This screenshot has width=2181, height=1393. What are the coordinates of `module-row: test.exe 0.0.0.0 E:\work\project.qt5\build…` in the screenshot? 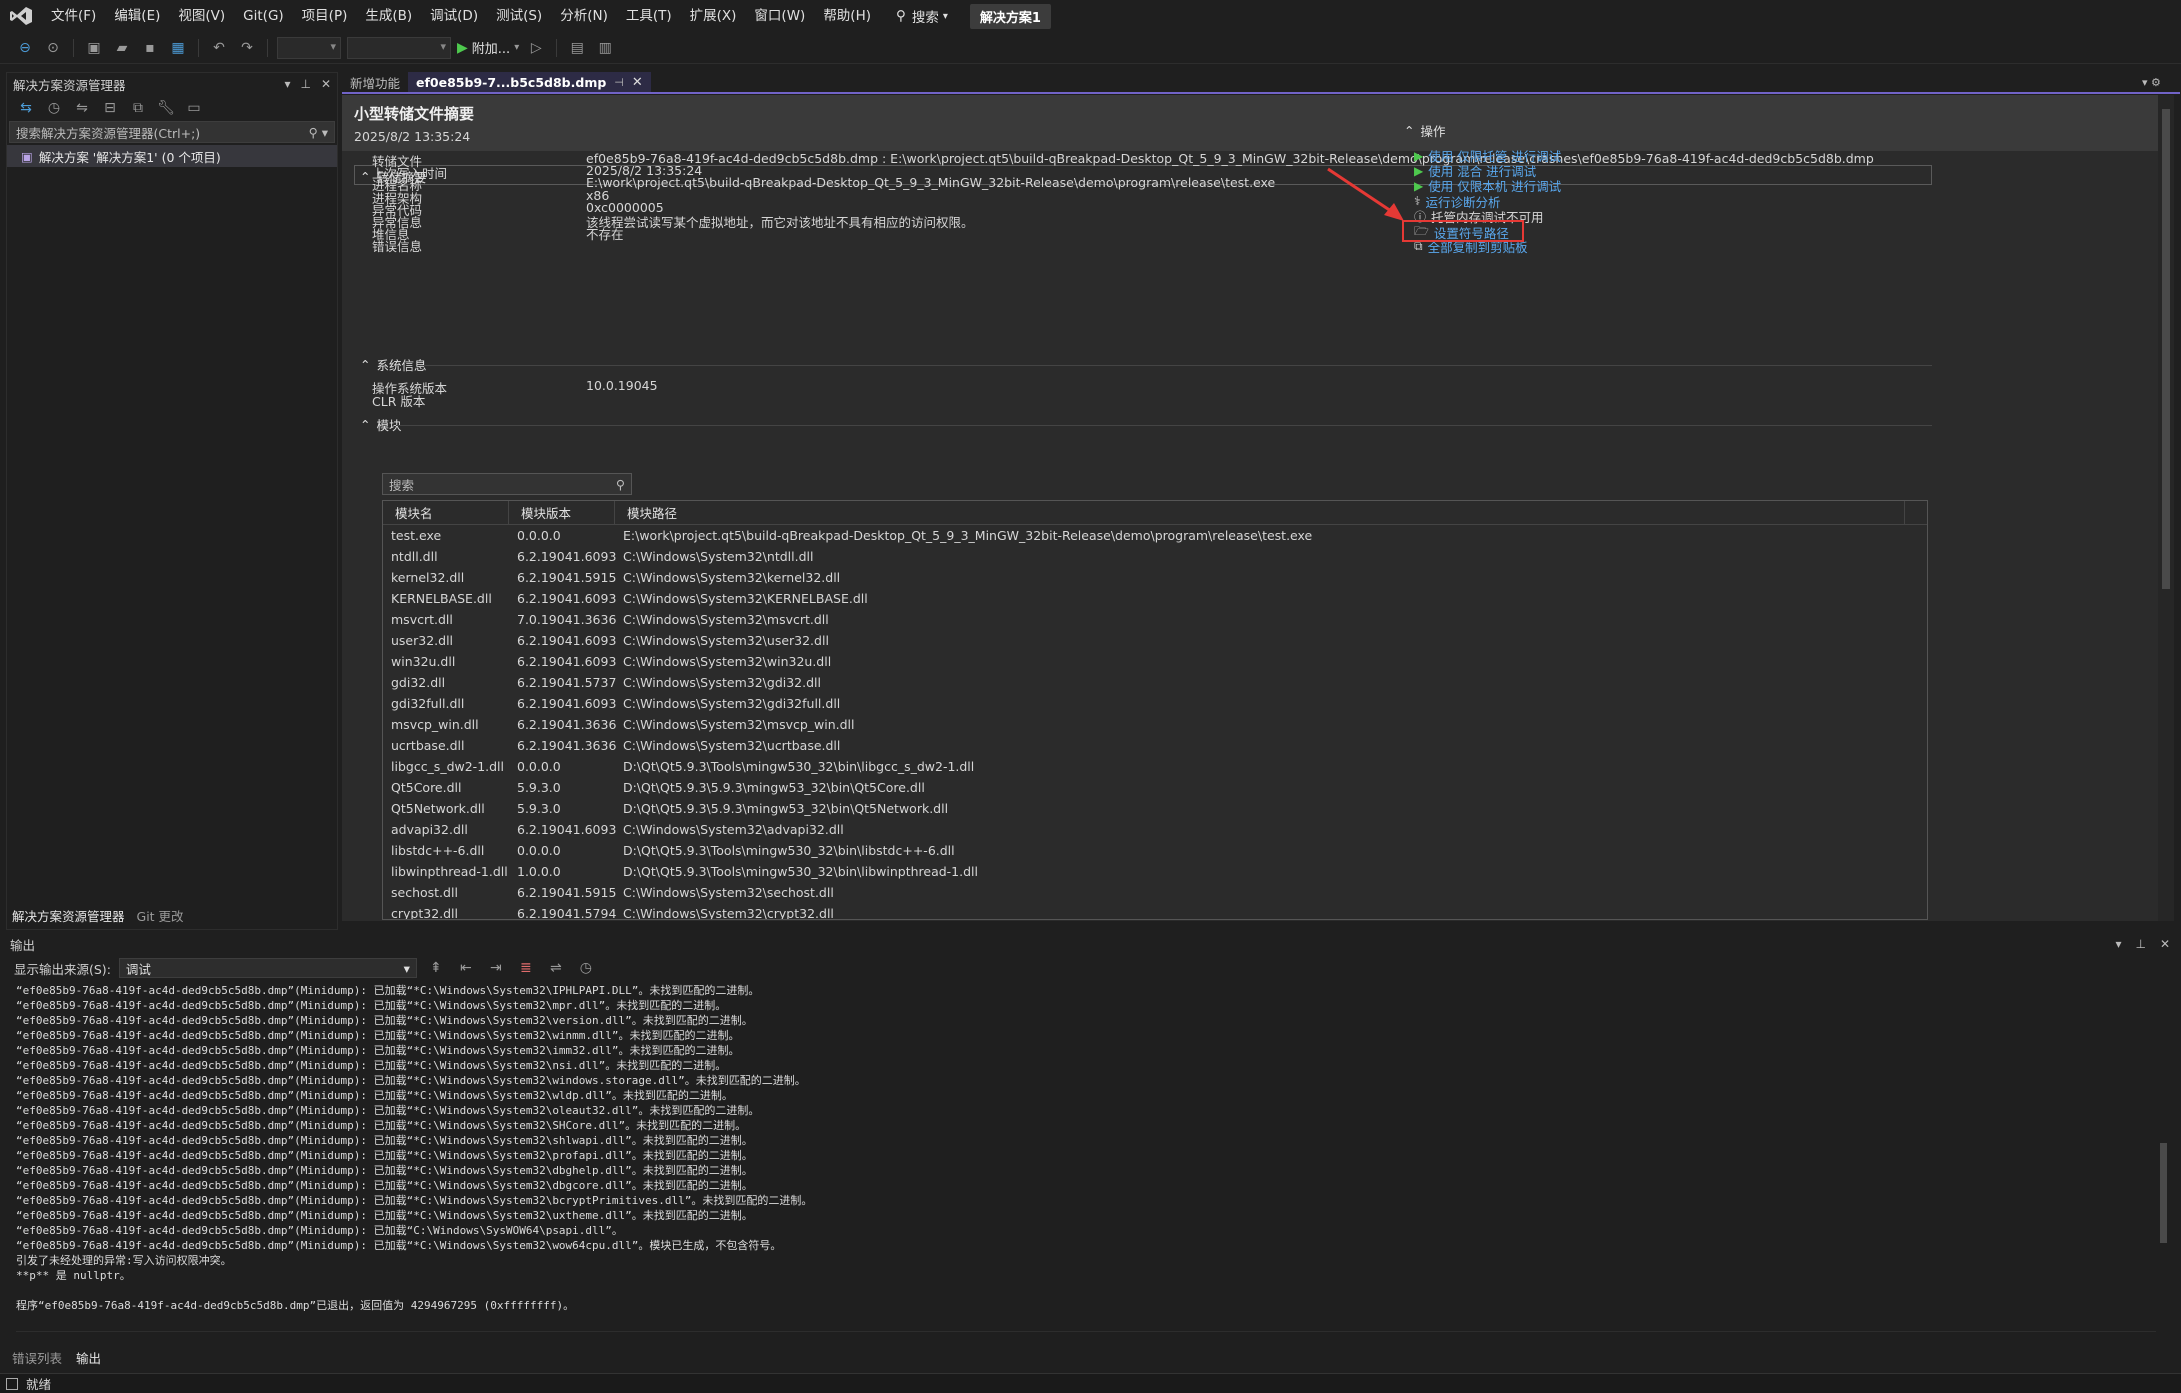 It's located at (1155, 535).